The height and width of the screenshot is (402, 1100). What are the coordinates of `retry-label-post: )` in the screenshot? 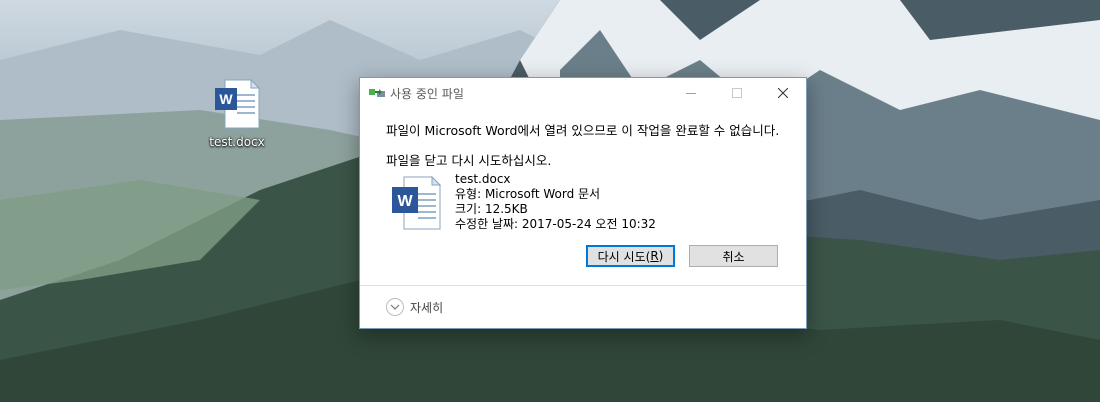 It's located at (661, 256).